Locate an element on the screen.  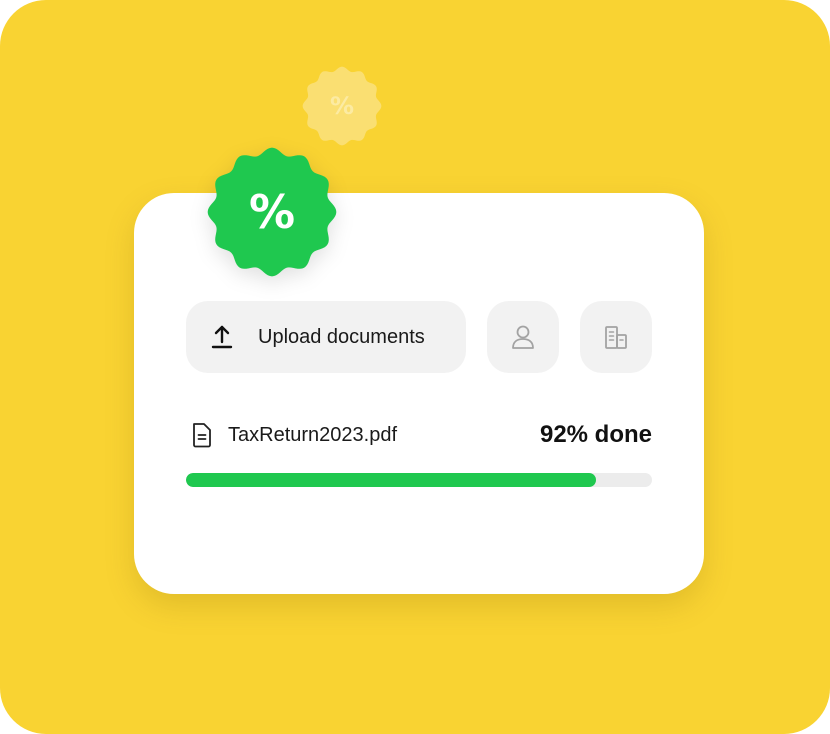
progress-bar-fill is located at coordinates (391, 480).